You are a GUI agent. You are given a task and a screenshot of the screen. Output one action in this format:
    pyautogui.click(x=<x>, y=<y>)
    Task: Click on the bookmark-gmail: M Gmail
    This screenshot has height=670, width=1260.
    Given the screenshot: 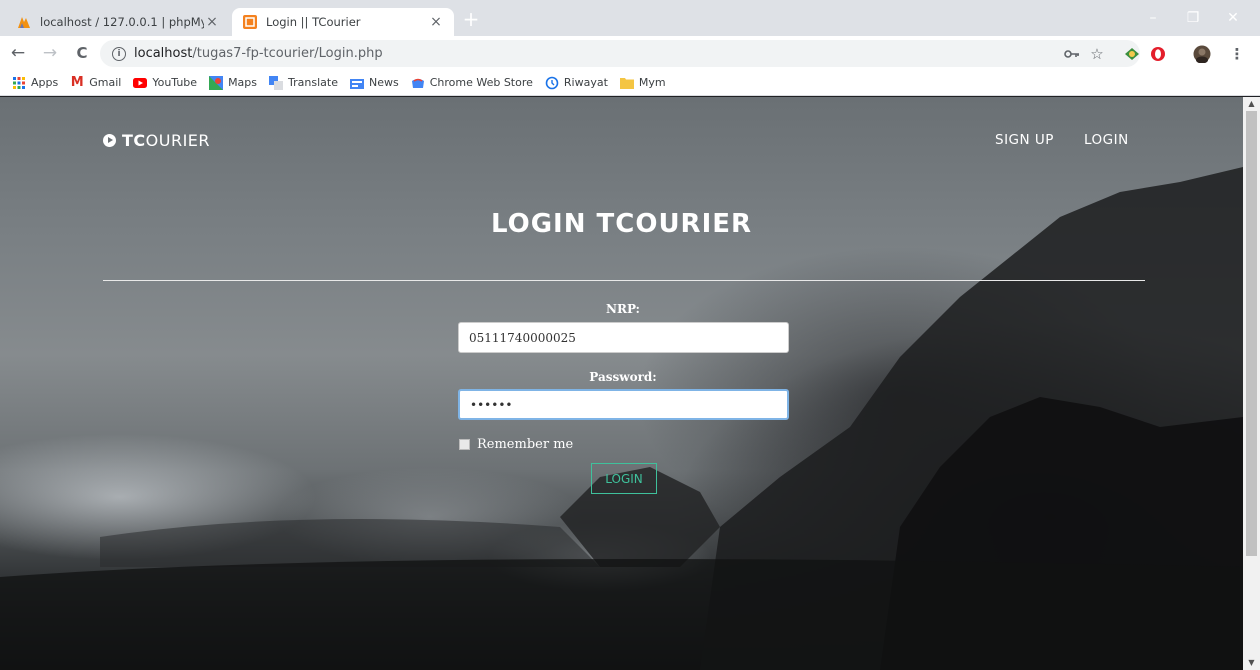 What is the action you would take?
    pyautogui.click(x=96, y=82)
    